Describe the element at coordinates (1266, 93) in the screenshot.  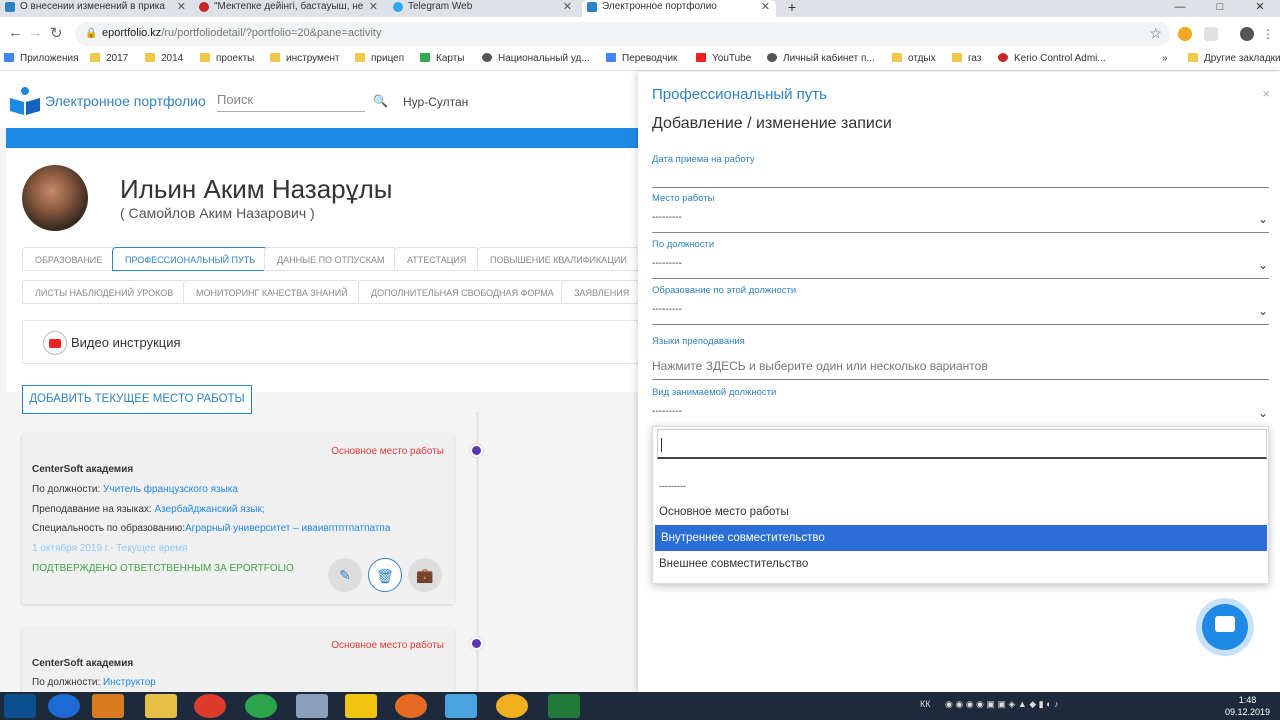
I see `close-icon: ×` at that location.